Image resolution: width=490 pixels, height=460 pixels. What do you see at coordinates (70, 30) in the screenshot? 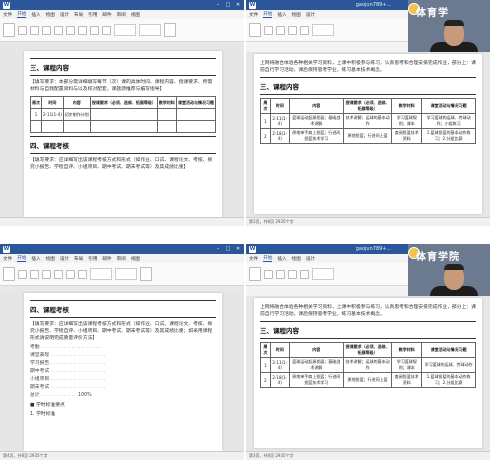
I see `font-color-icon` at bounding box center [70, 30].